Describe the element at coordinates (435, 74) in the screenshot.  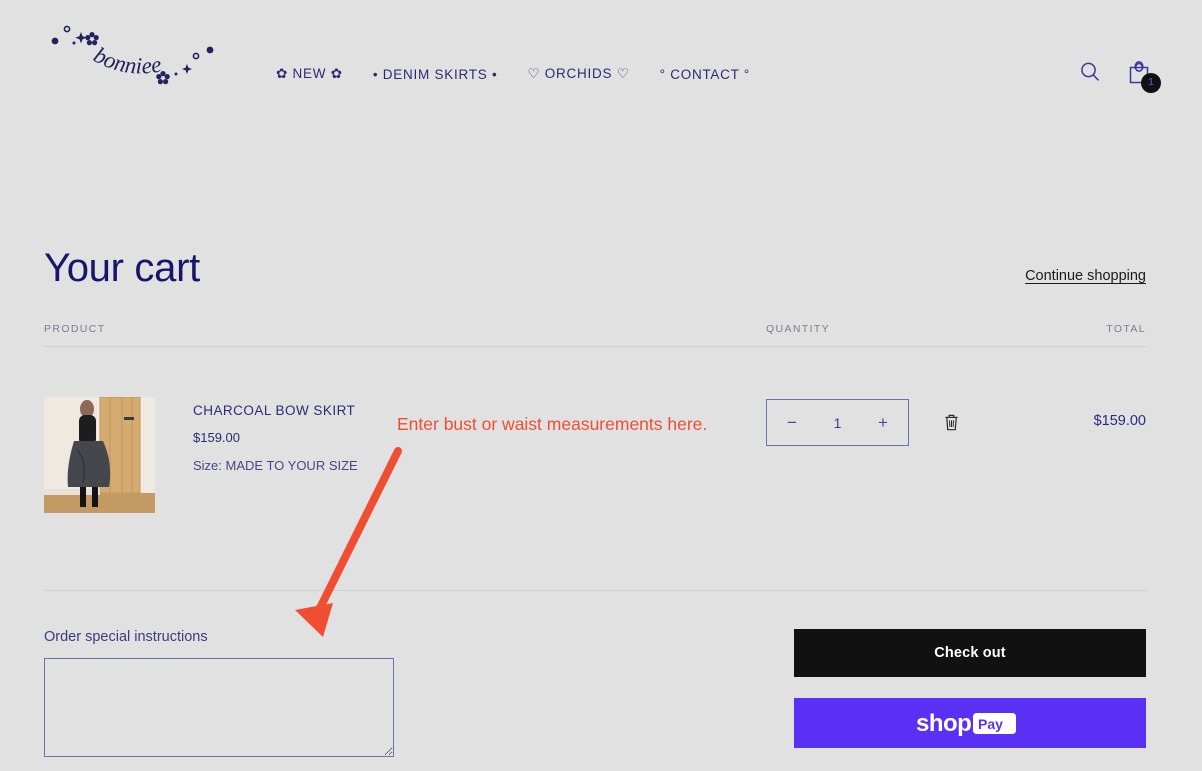
I see `nav-item-denim-skirts: • DENIM SKIRTS •` at that location.